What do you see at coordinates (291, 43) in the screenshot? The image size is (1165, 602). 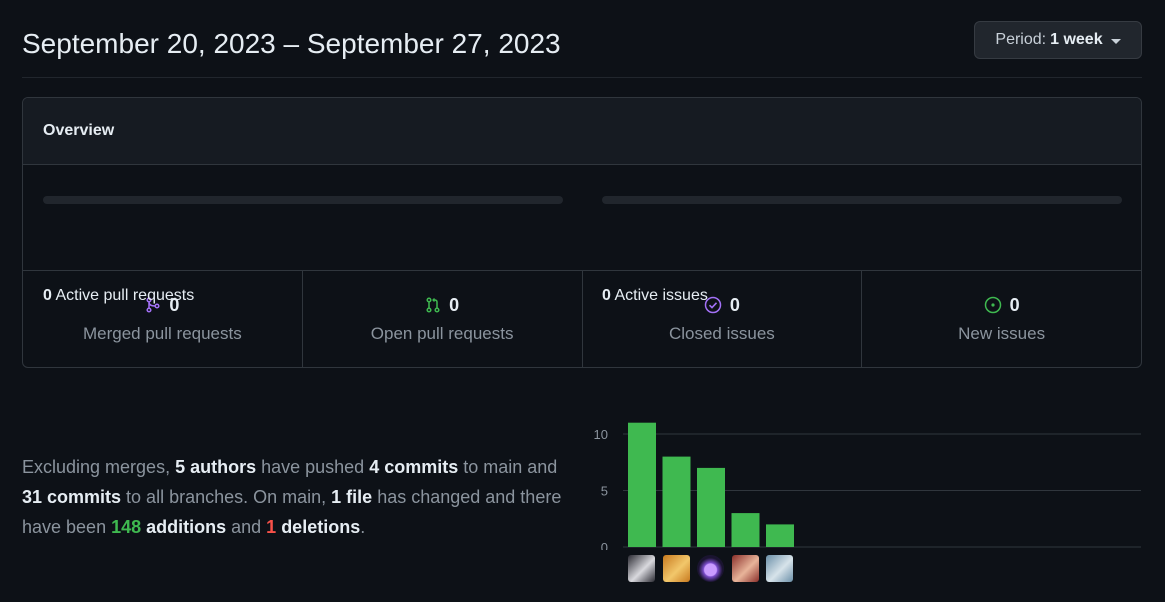 I see `date-range-title: September 20, 2023 – September 27, 2023` at bounding box center [291, 43].